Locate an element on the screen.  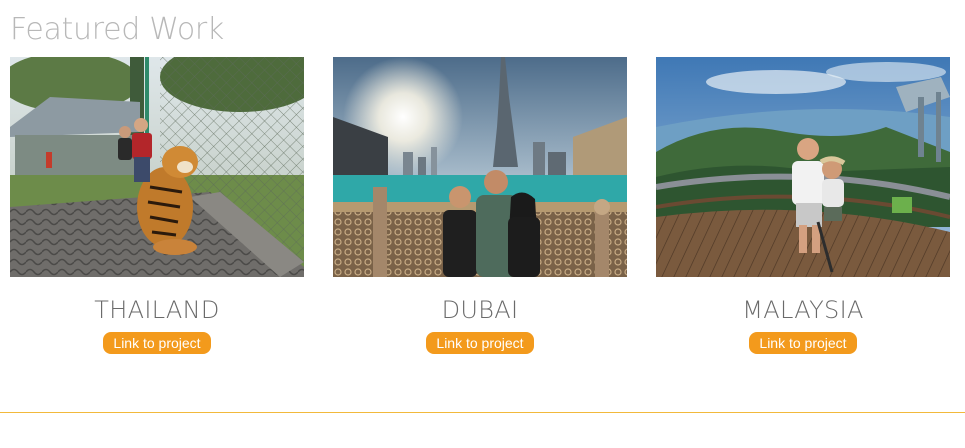
project-photo-dubai is located at coordinates (480, 167).